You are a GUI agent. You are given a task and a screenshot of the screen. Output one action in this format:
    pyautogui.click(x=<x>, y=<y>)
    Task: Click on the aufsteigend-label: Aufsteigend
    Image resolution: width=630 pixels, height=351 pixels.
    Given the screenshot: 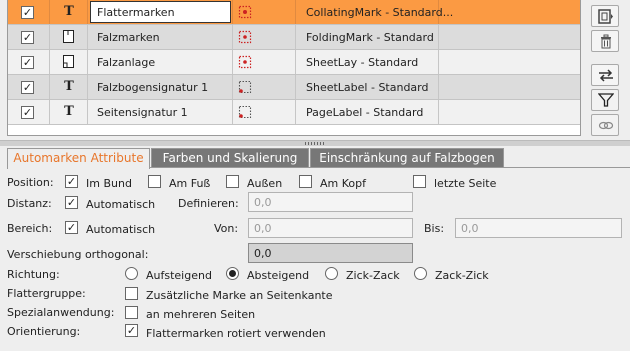 What is the action you would take?
    pyautogui.click(x=179, y=275)
    